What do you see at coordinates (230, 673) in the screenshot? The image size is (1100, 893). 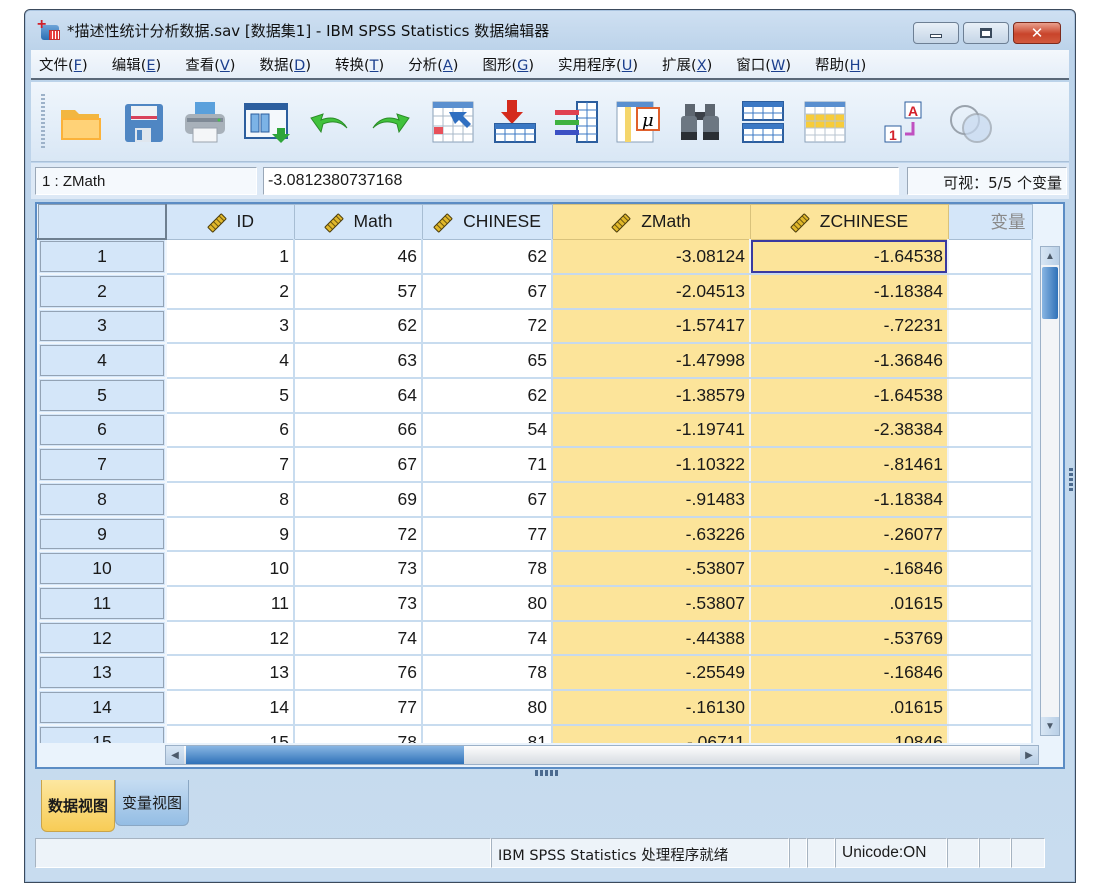 I see `data-cell: 13` at bounding box center [230, 673].